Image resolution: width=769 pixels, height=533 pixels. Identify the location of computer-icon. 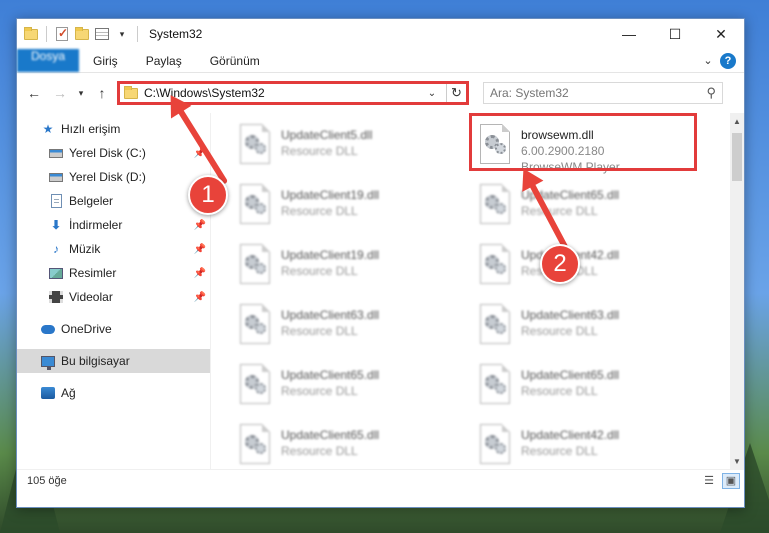
(48, 362).